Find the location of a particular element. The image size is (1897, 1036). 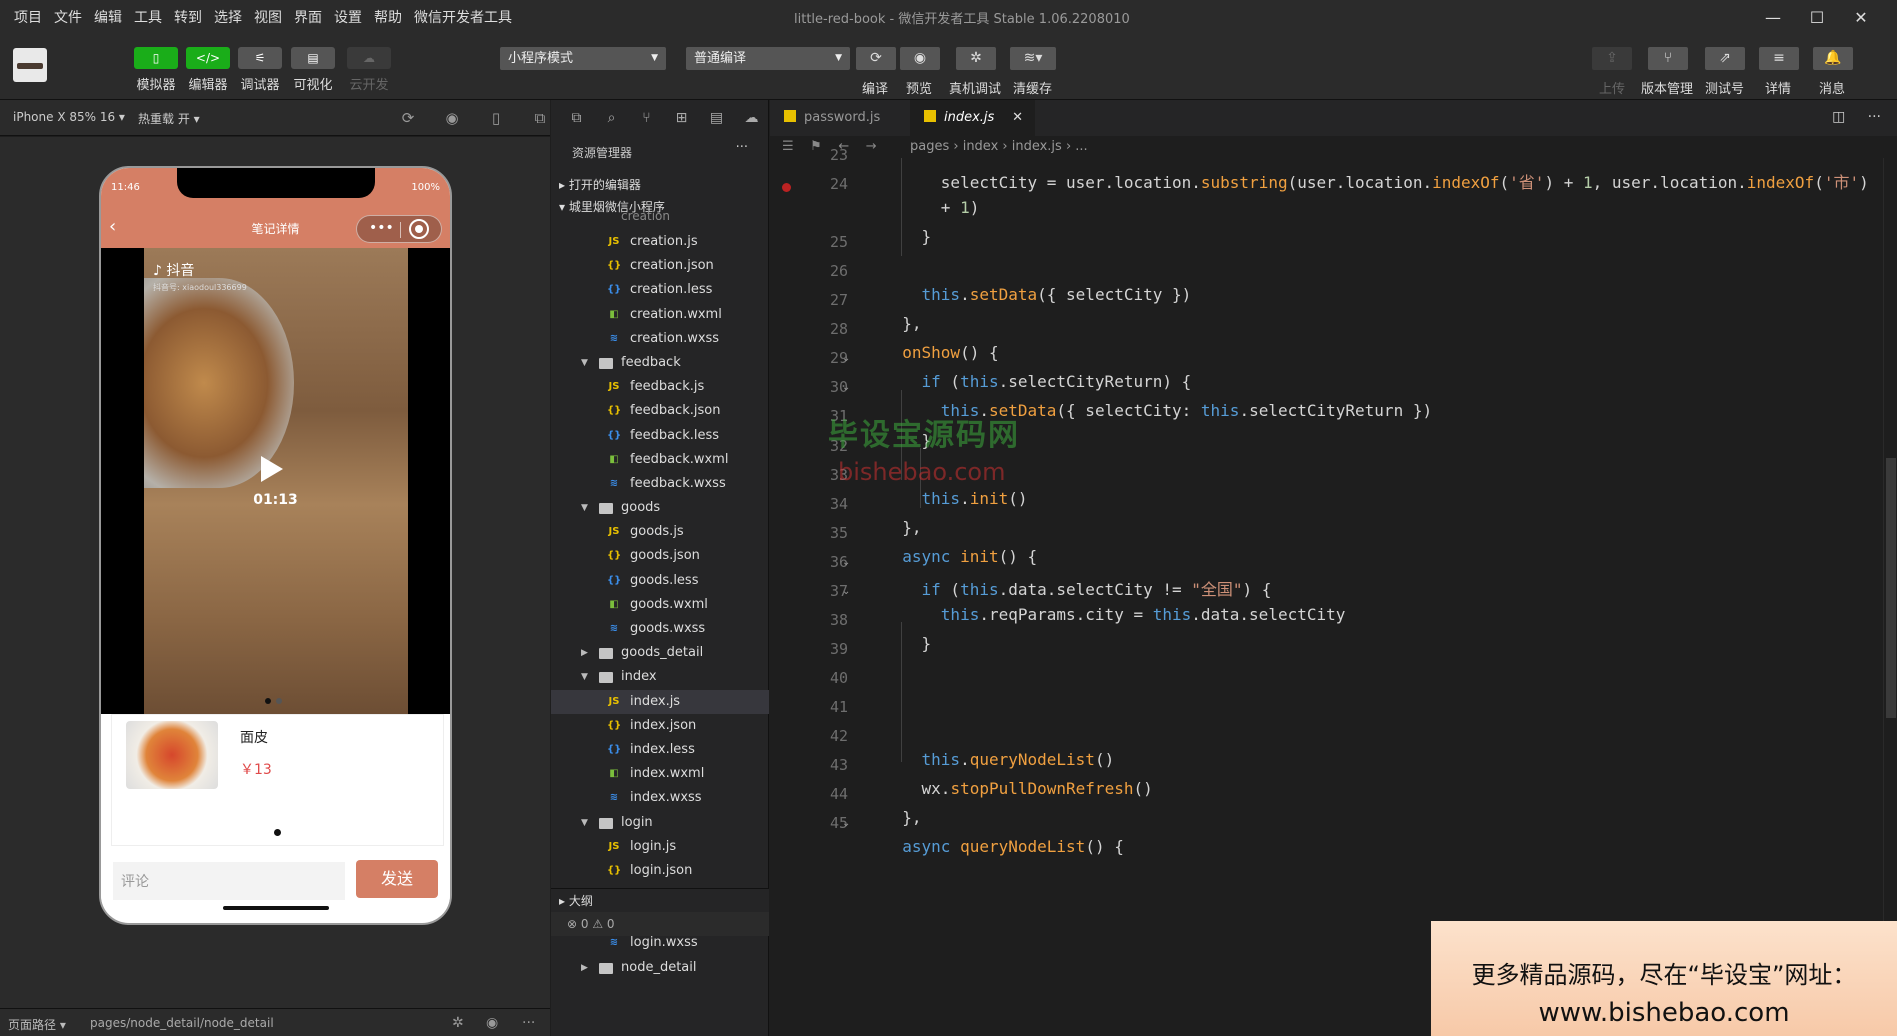

page-path-select: 页面路径 ▾ is located at coordinates (37, 1024).